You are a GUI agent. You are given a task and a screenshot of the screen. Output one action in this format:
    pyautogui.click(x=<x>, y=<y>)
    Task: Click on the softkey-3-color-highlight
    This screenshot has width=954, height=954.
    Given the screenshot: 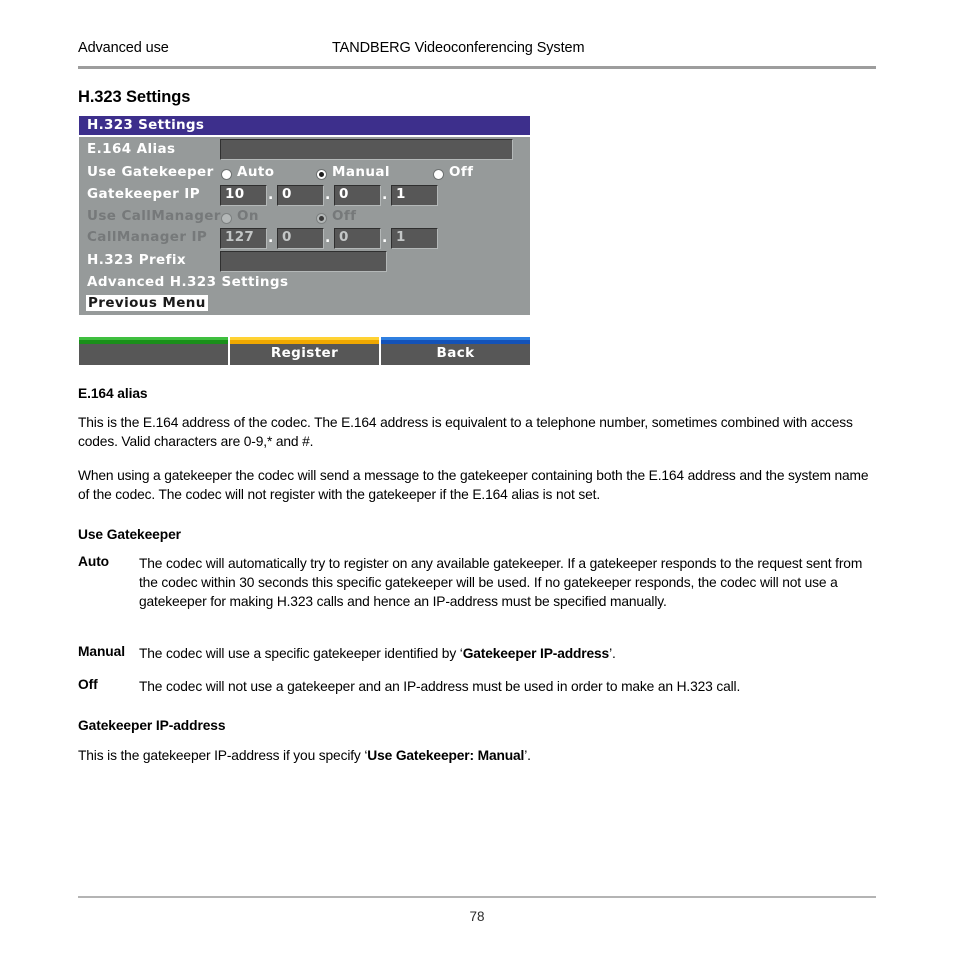 What is the action you would take?
    pyautogui.click(x=455, y=338)
    